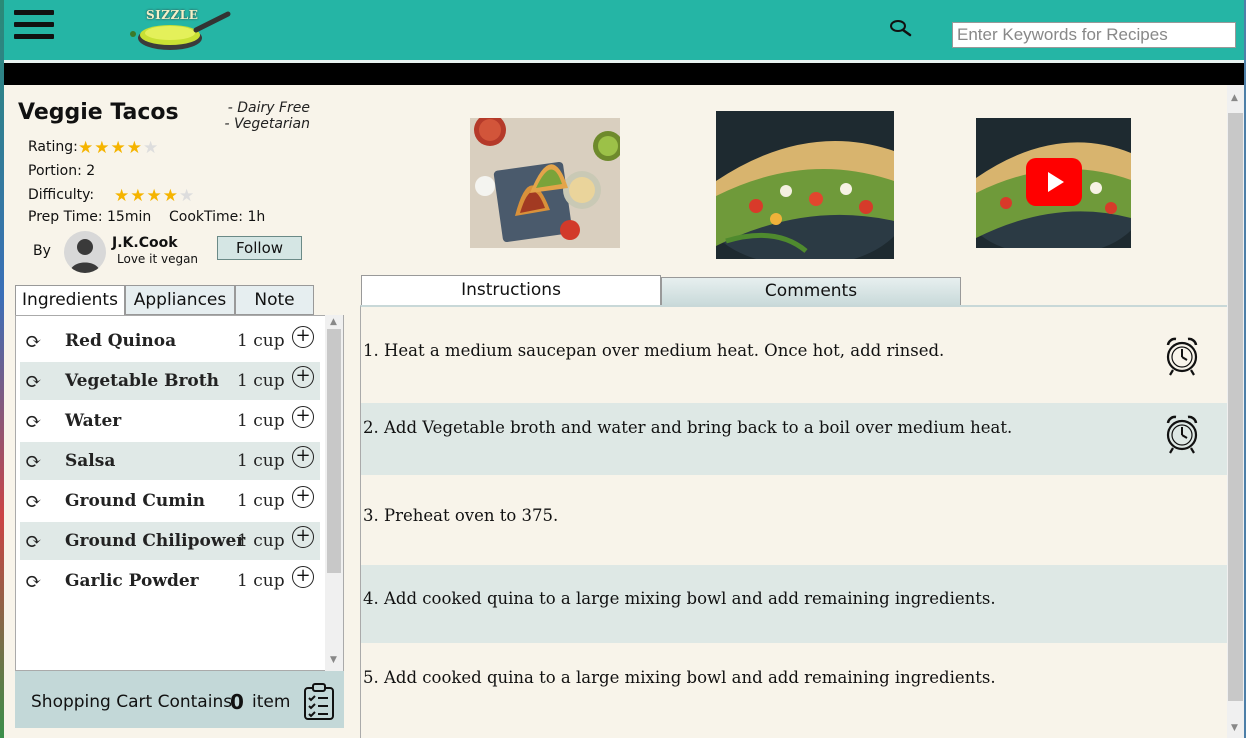 This screenshot has height=738, width=1246. I want to click on instruction-step: 3. Preheat oven to 375., so click(794, 522).